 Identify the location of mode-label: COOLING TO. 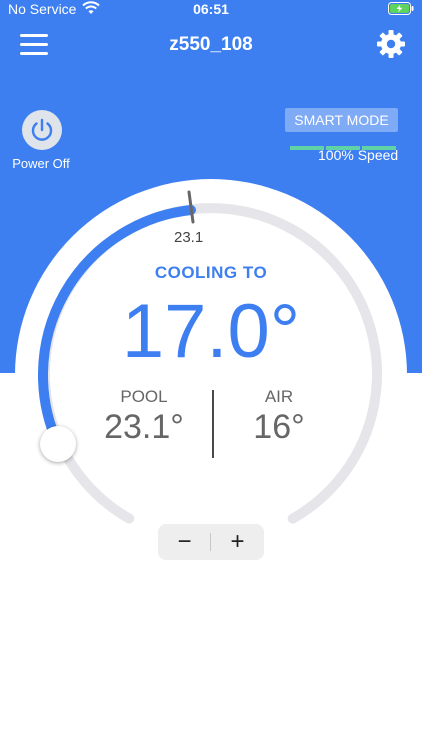
(211, 272).